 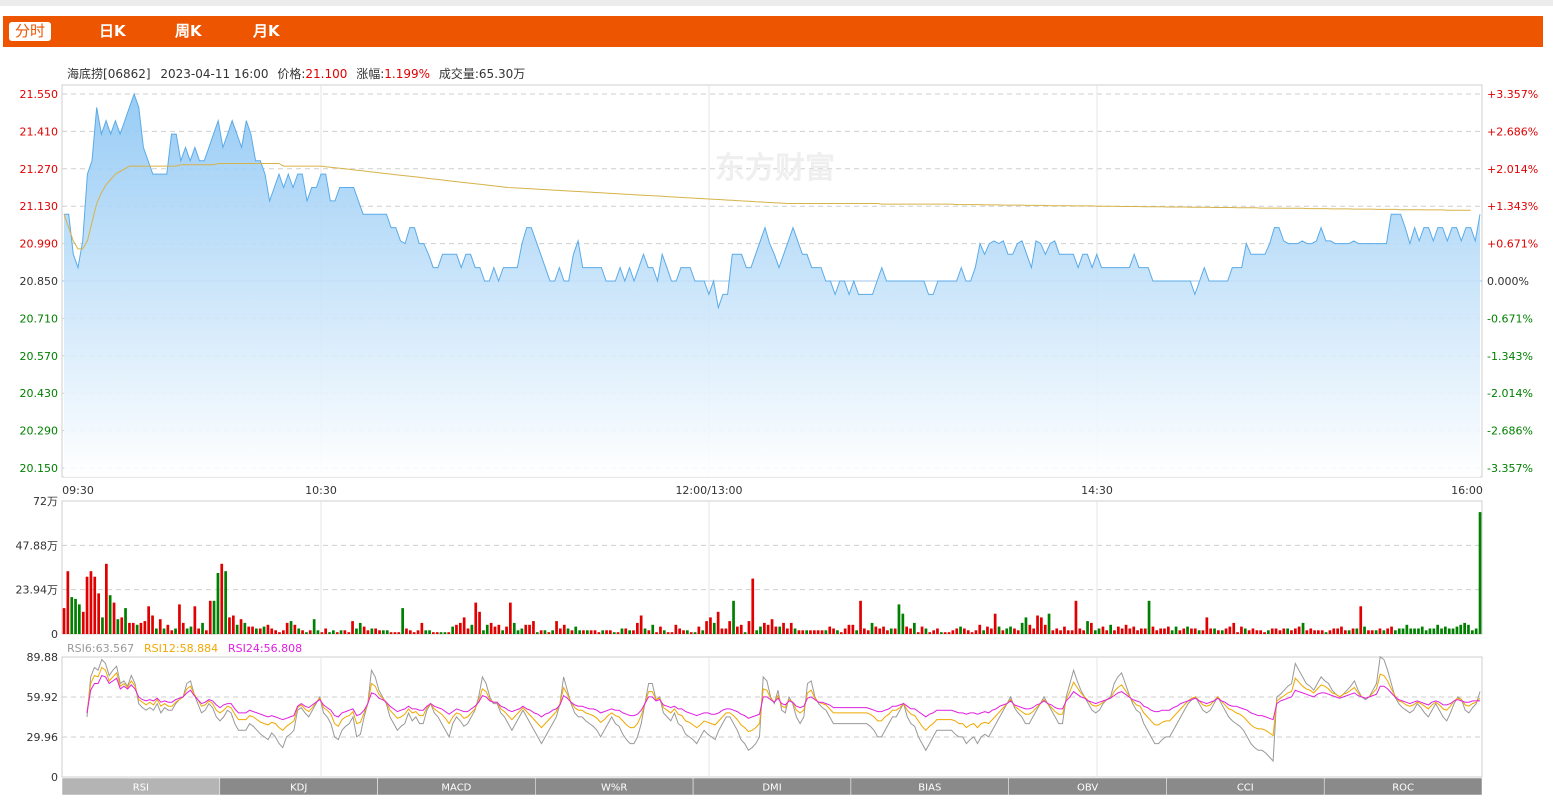 I want to click on price-tick-left: 20.430, so click(x=39, y=393).